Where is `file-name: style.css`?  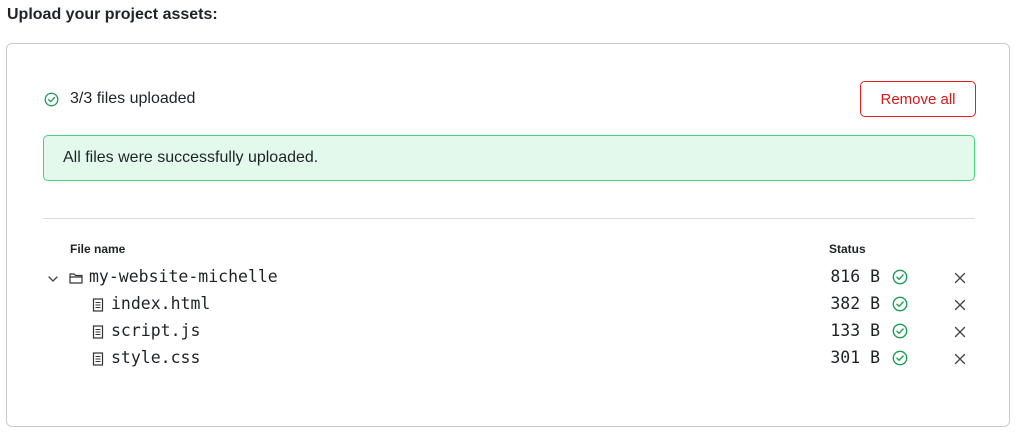 file-name: style.css is located at coordinates (156, 357).